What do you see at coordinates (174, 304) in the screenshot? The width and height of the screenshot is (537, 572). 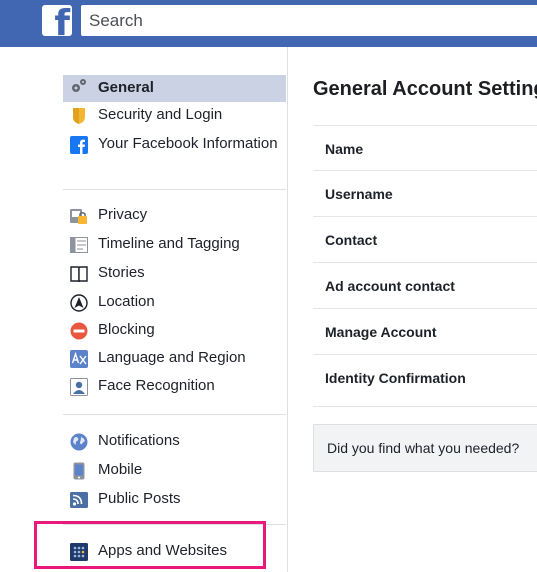 I see `sidebar-item-location: Location` at bounding box center [174, 304].